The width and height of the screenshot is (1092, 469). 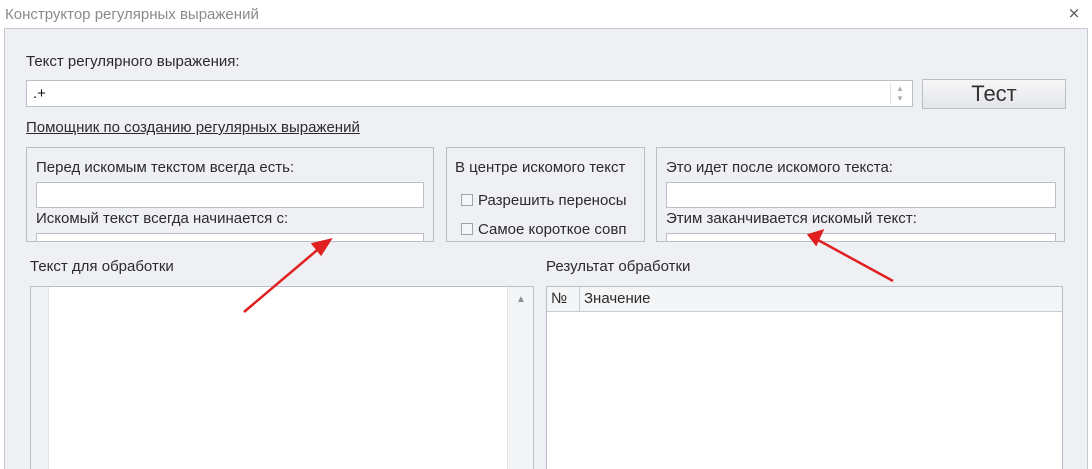 What do you see at coordinates (861, 237) in the screenshot?
I see `ends-with-input` at bounding box center [861, 237].